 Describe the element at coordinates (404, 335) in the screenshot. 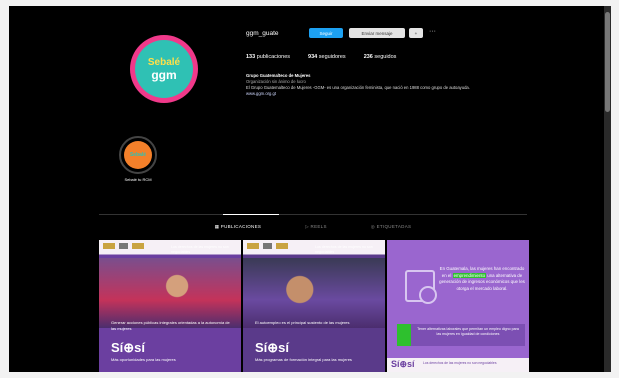

I see `callout-accent` at that location.